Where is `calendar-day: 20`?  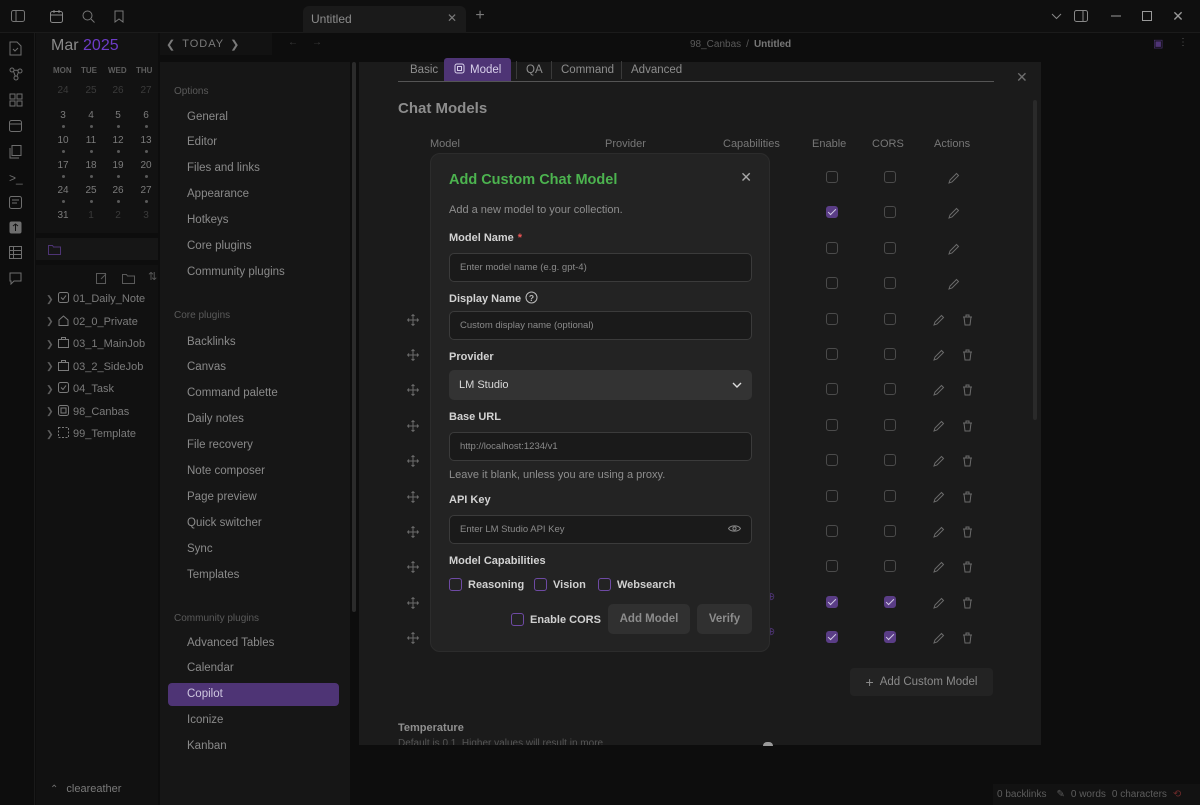
calendar-day: 20 is located at coordinates (146, 165).